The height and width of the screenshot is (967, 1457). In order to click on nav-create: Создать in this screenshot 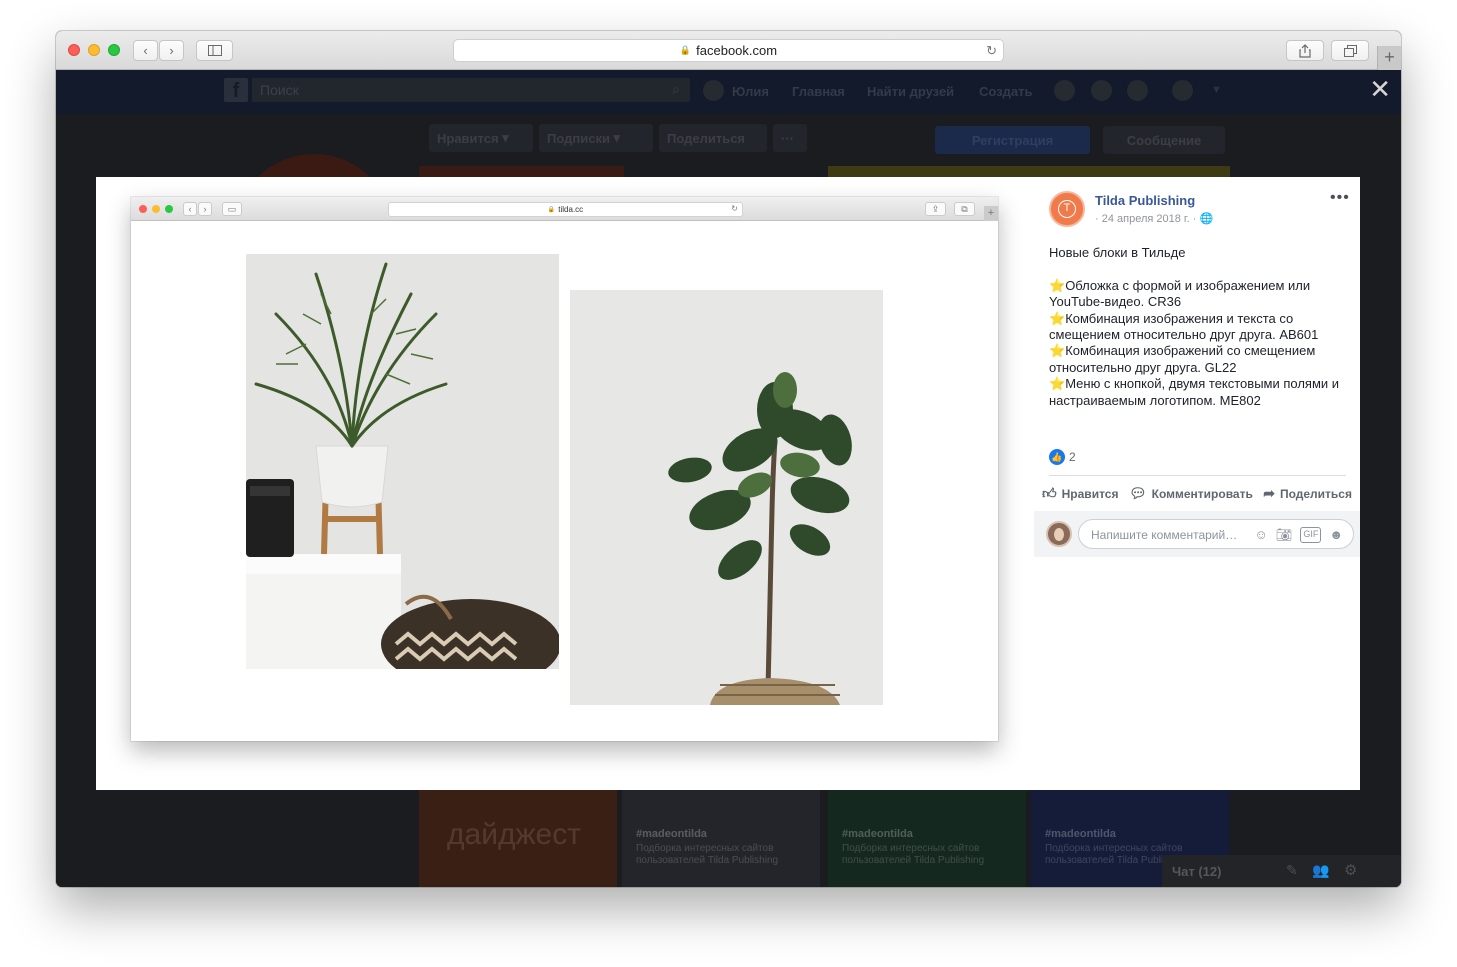, I will do `click(1005, 91)`.